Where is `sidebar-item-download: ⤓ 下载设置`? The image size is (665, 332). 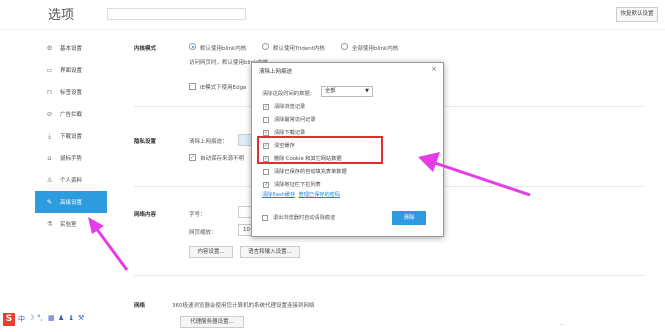 sidebar-item-download: ⤓ 下载设置 is located at coordinates (75, 136).